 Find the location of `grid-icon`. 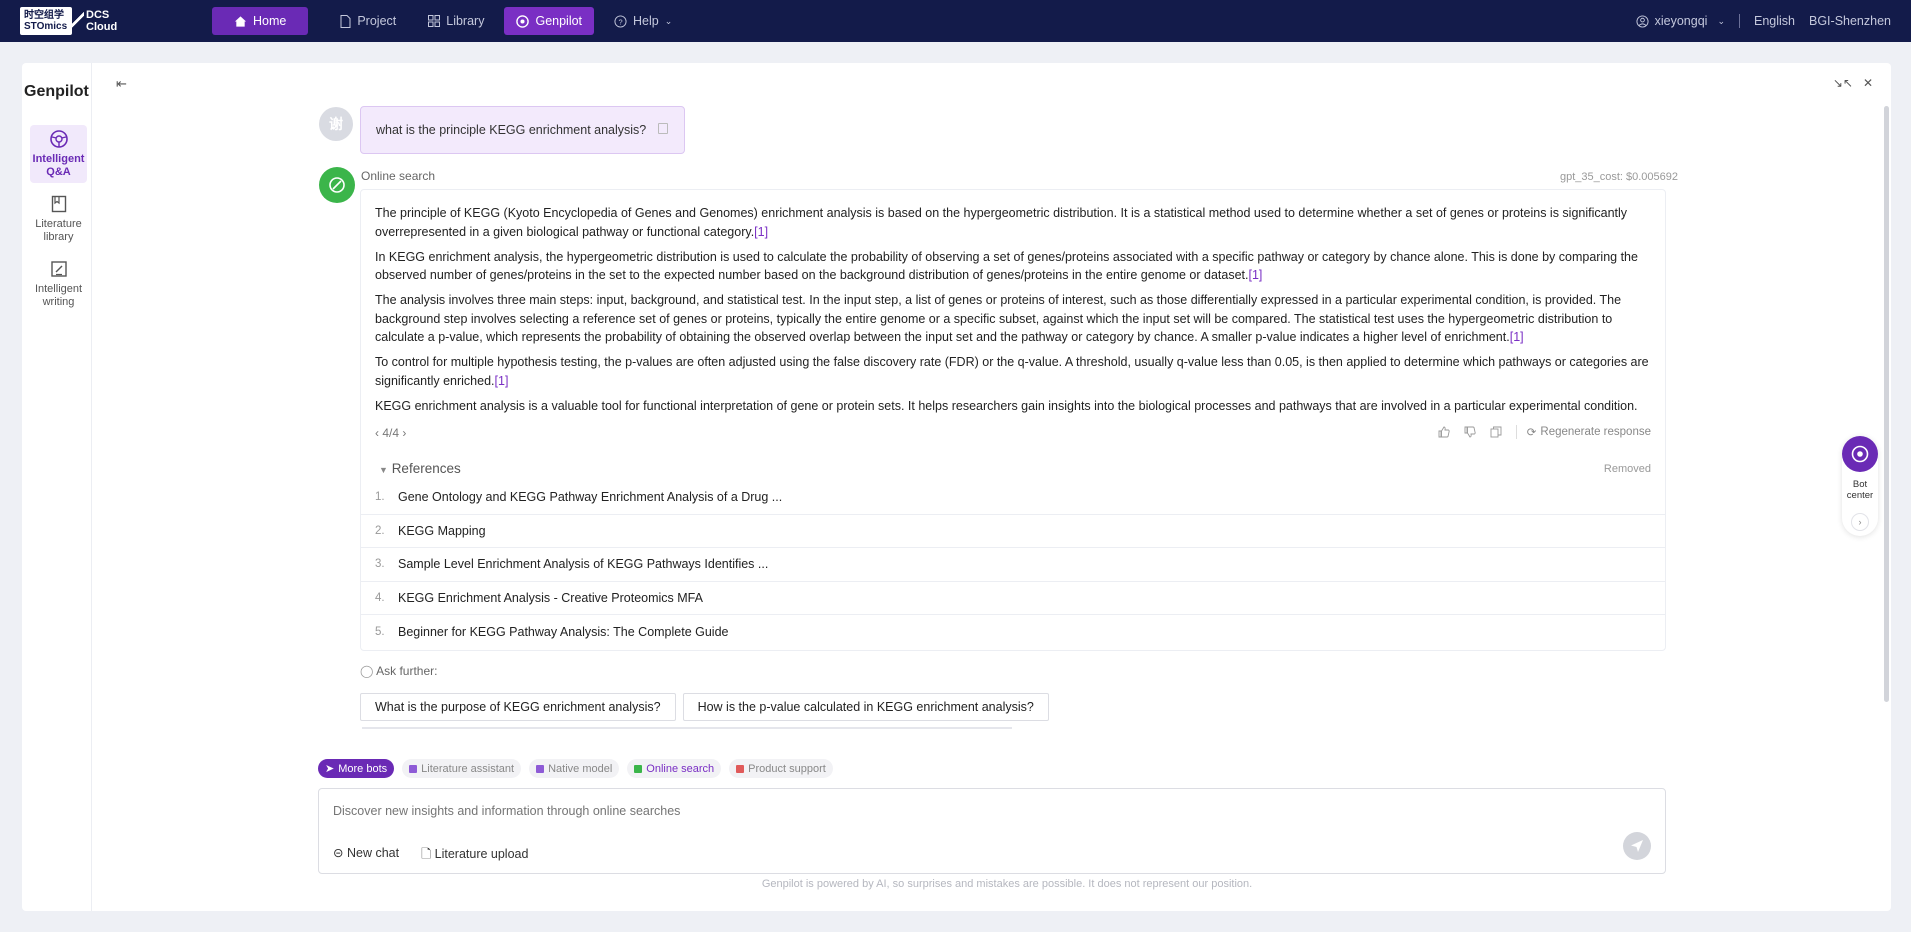

grid-icon is located at coordinates (434, 21).